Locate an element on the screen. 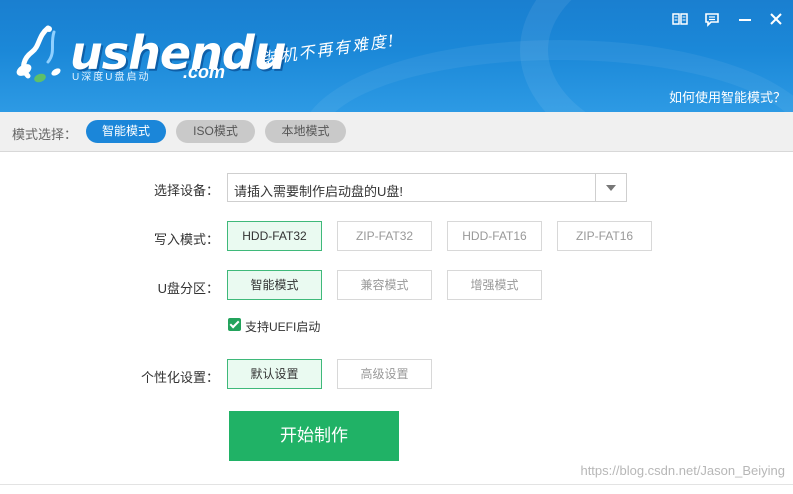 The width and height of the screenshot is (793, 494). brand-subtitle: U深度U盘启动 is located at coordinates (111, 77).